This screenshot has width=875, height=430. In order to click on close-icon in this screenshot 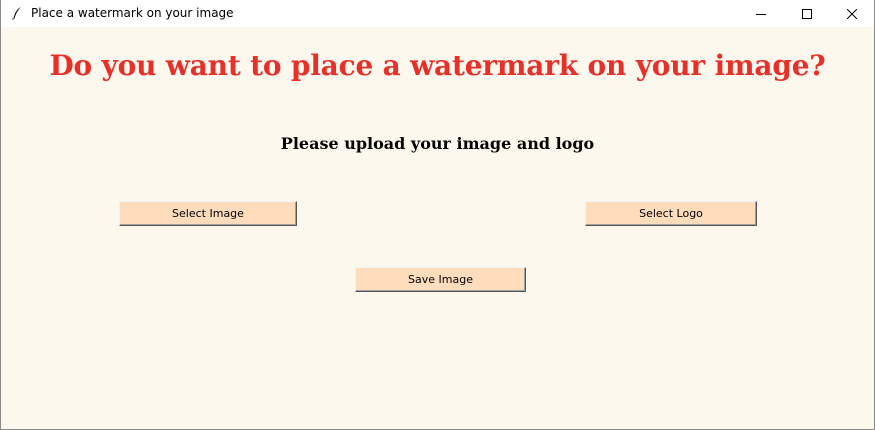, I will do `click(852, 13)`.